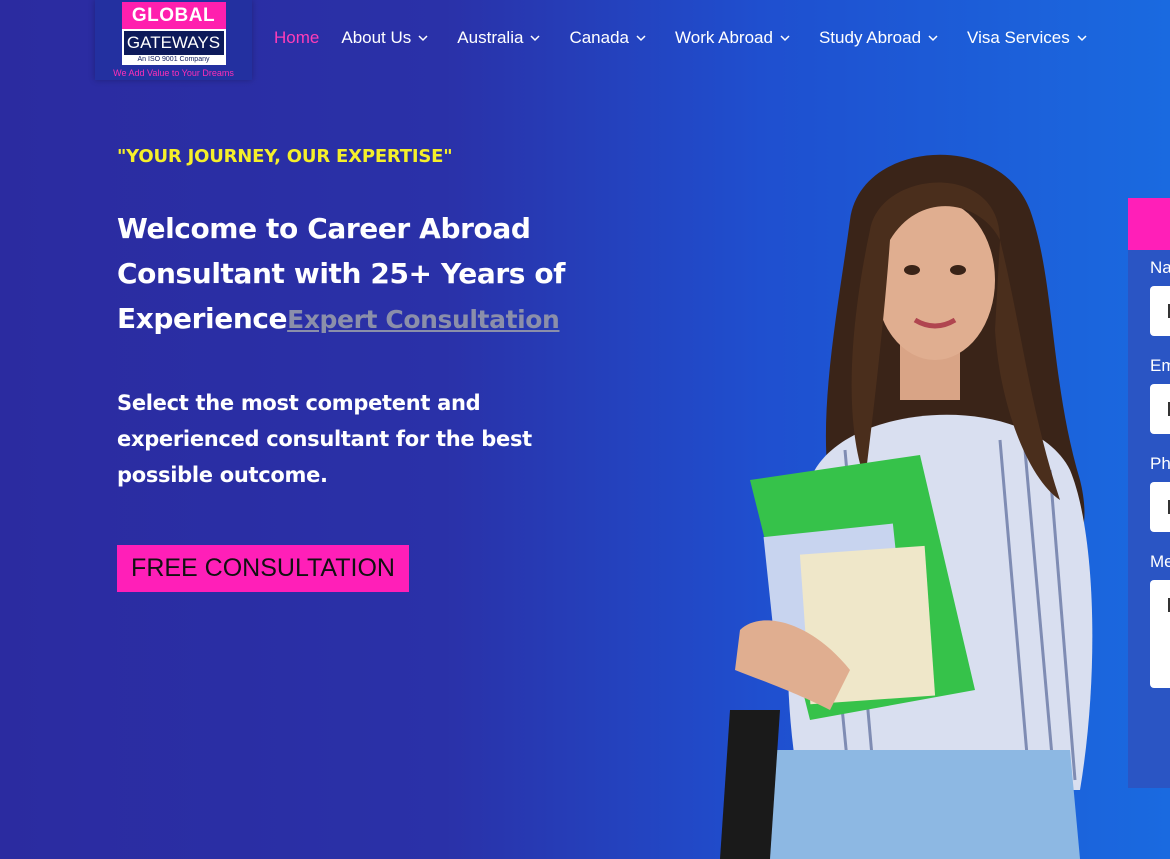 Image resolution: width=1170 pixels, height=859 pixels. I want to click on logo-box: GATEWAYS An ISO 9001 Company, so click(173, 47).